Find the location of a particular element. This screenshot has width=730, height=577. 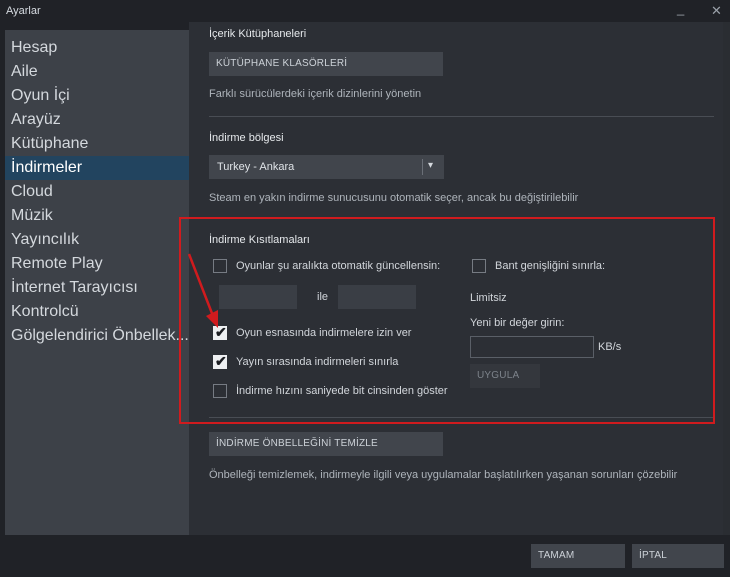

cancel-button: İPTAL is located at coordinates (678, 556).